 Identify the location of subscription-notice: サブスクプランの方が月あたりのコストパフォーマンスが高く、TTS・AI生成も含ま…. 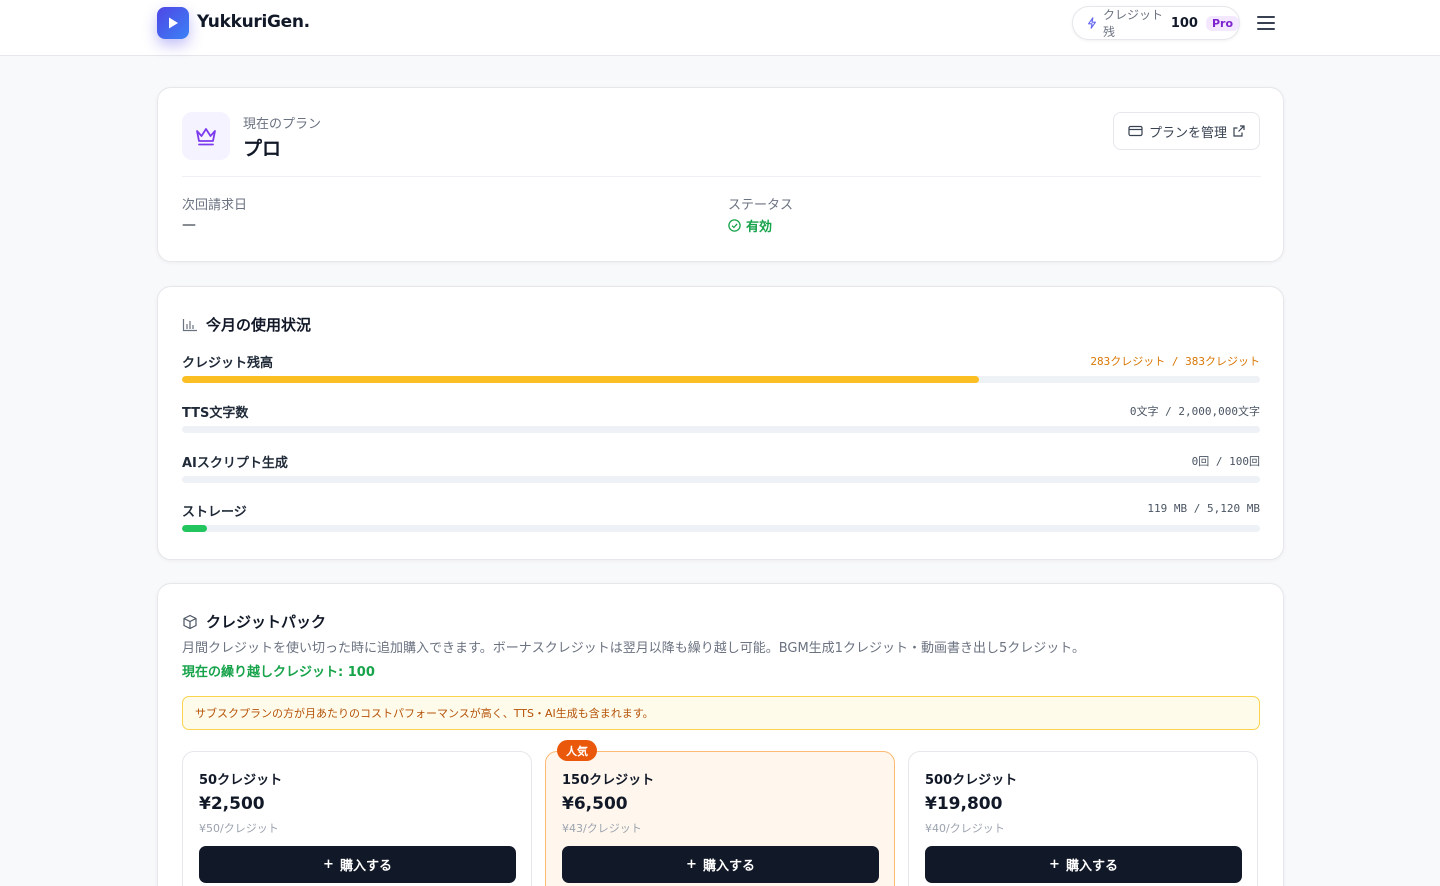
(721, 713).